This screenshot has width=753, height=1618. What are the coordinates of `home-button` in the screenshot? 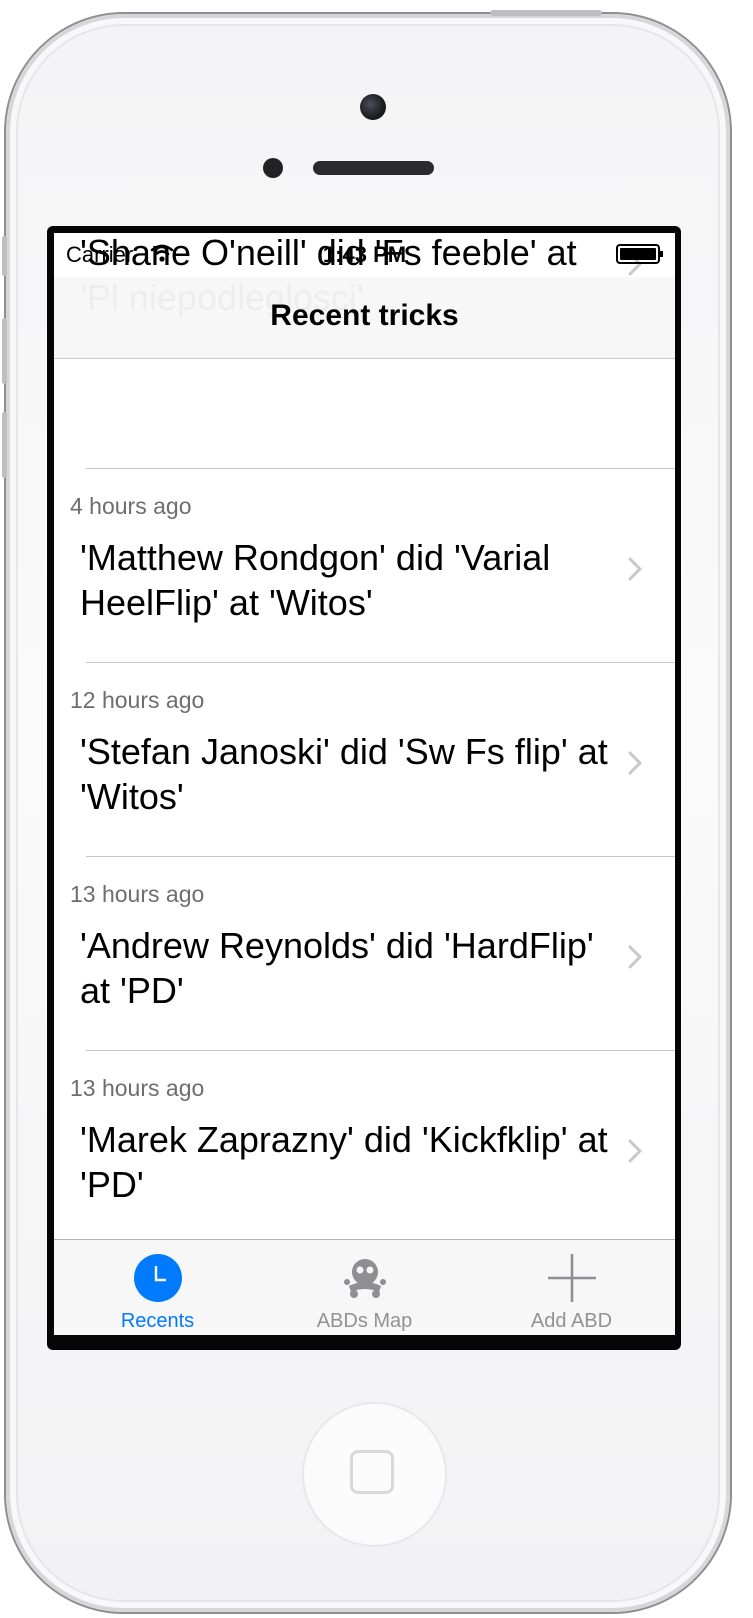 It's located at (374, 1474).